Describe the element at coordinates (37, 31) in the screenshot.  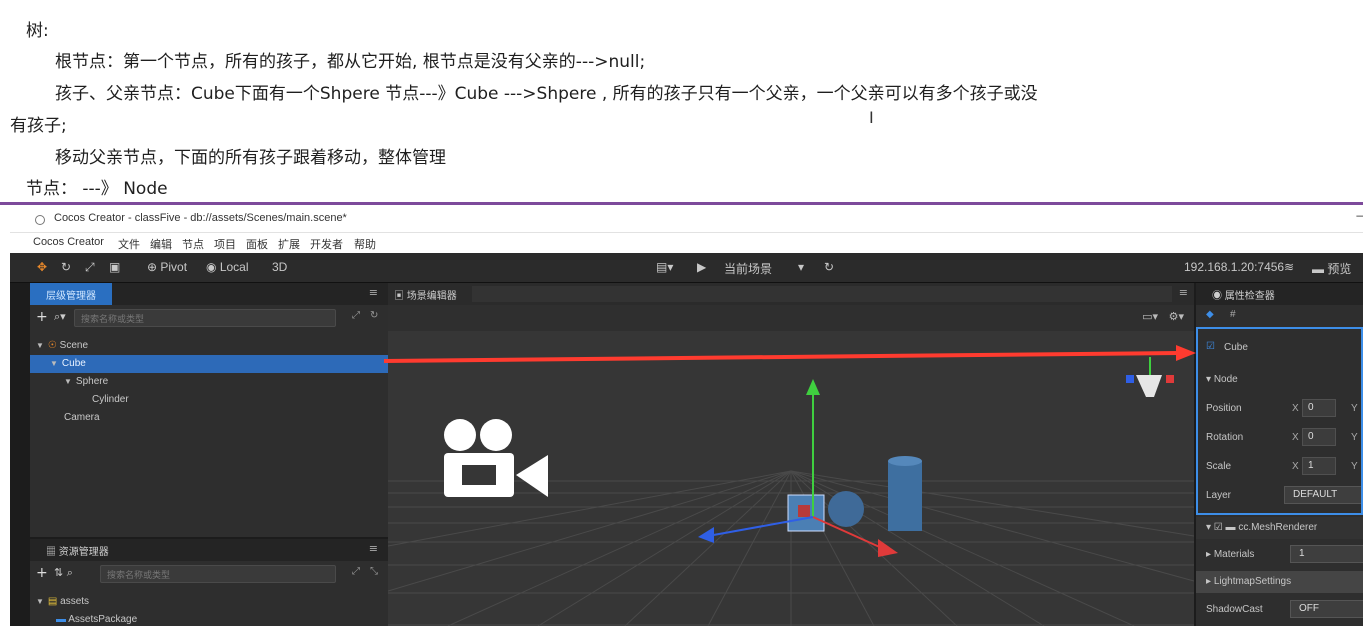
I see `note-line-1: 树:` at that location.